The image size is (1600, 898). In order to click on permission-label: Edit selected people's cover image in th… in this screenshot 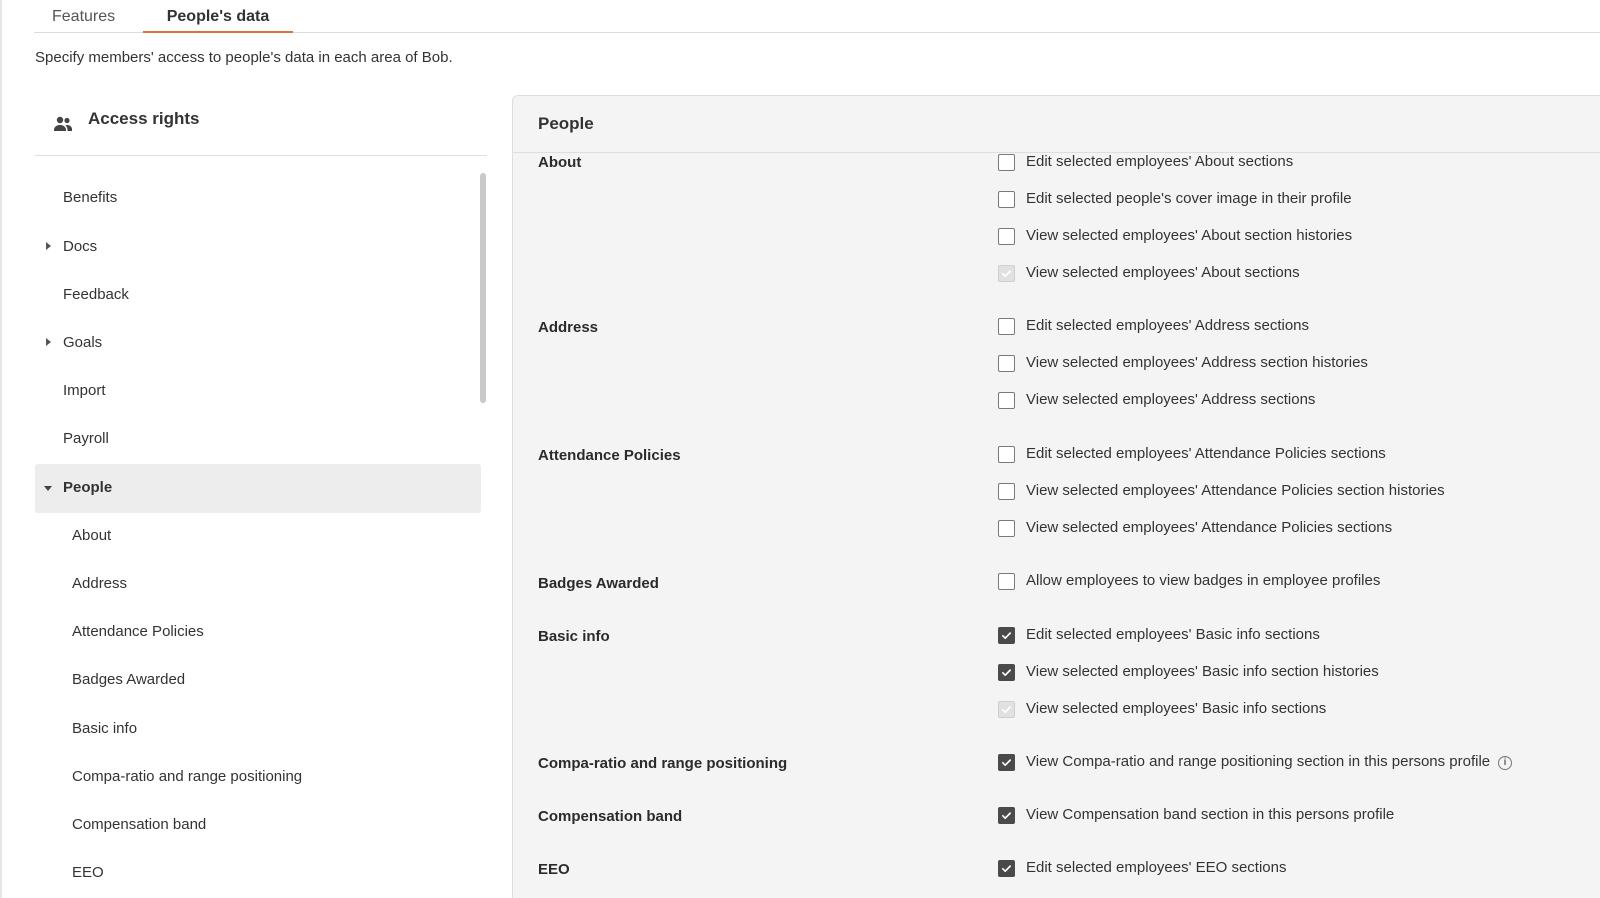, I will do `click(1189, 198)`.